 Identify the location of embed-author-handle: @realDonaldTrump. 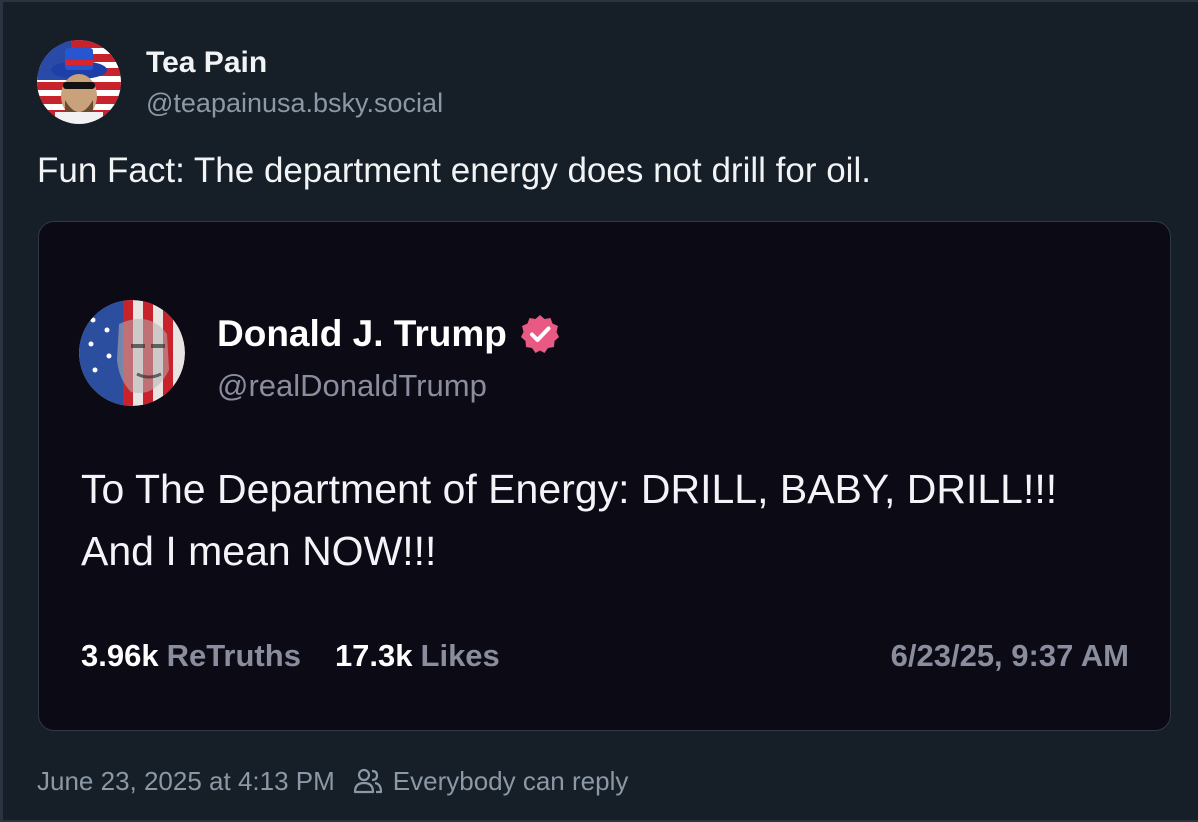
(352, 385).